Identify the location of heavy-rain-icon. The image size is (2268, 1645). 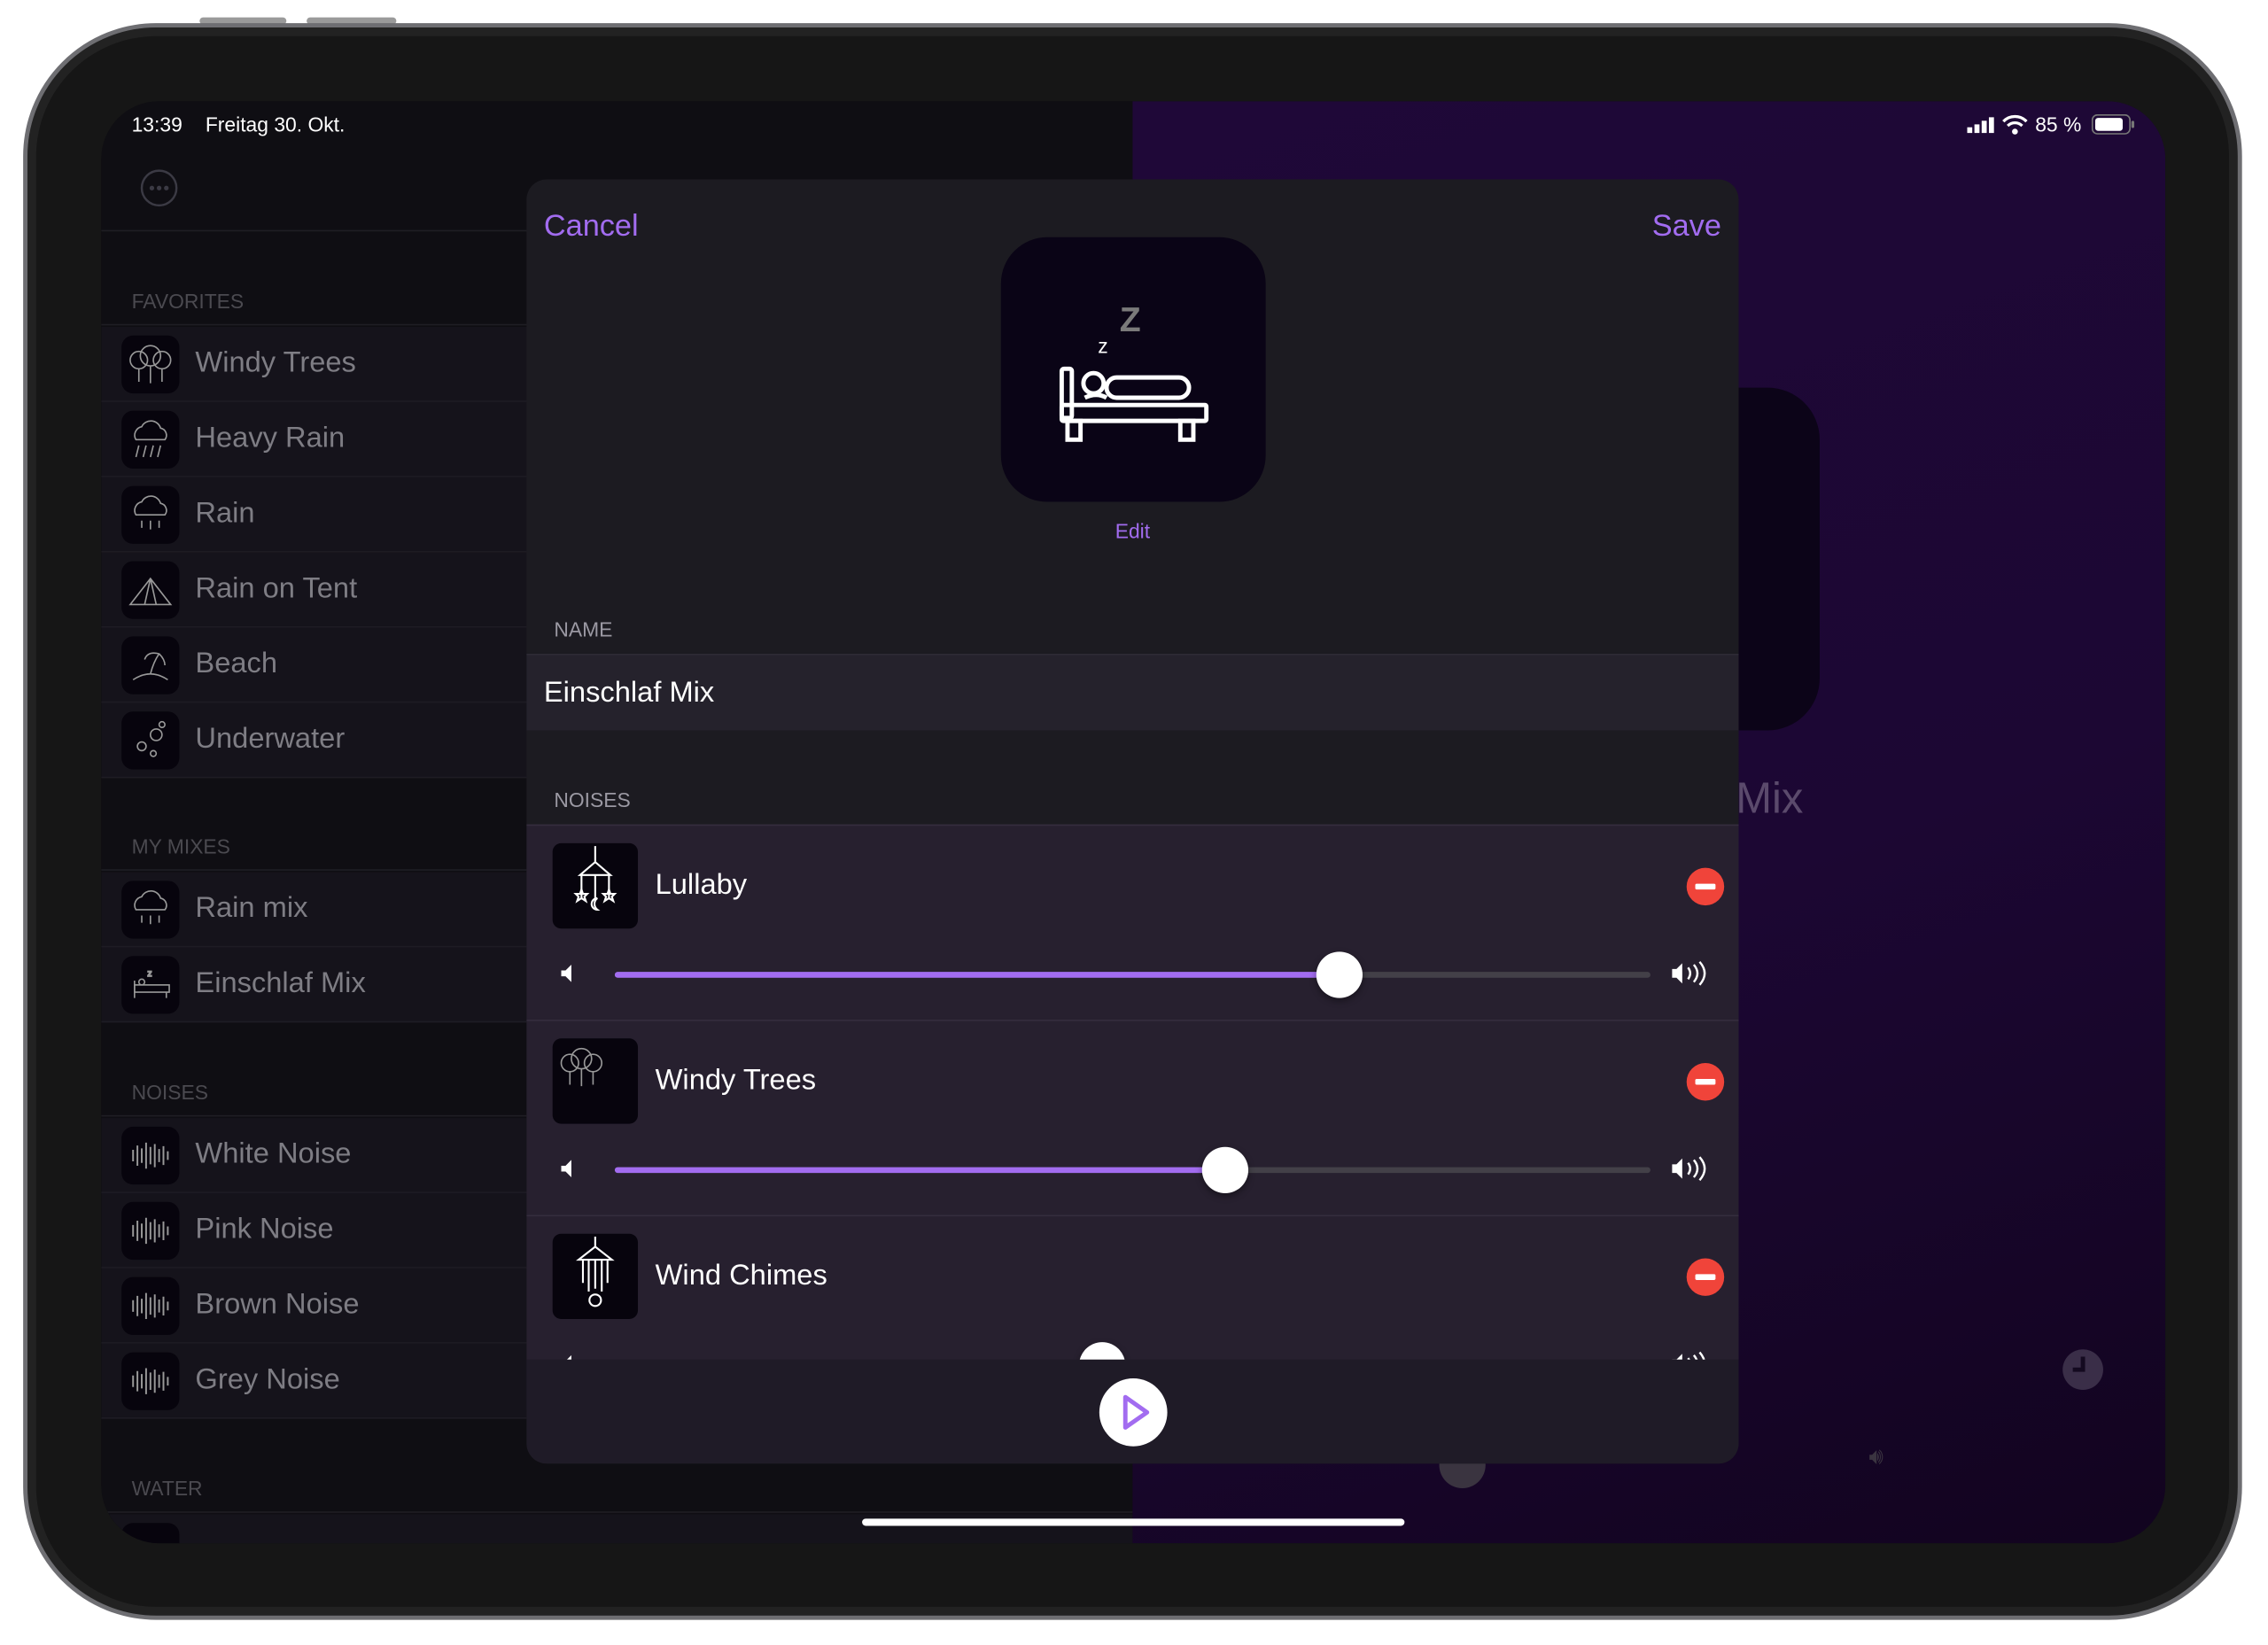
(150, 439).